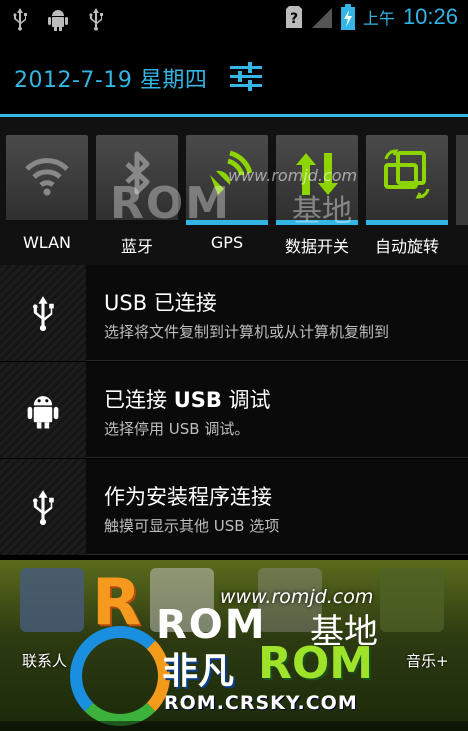 This screenshot has height=731, width=468. I want to click on toggle-data-label: 数据开关, so click(316, 246).